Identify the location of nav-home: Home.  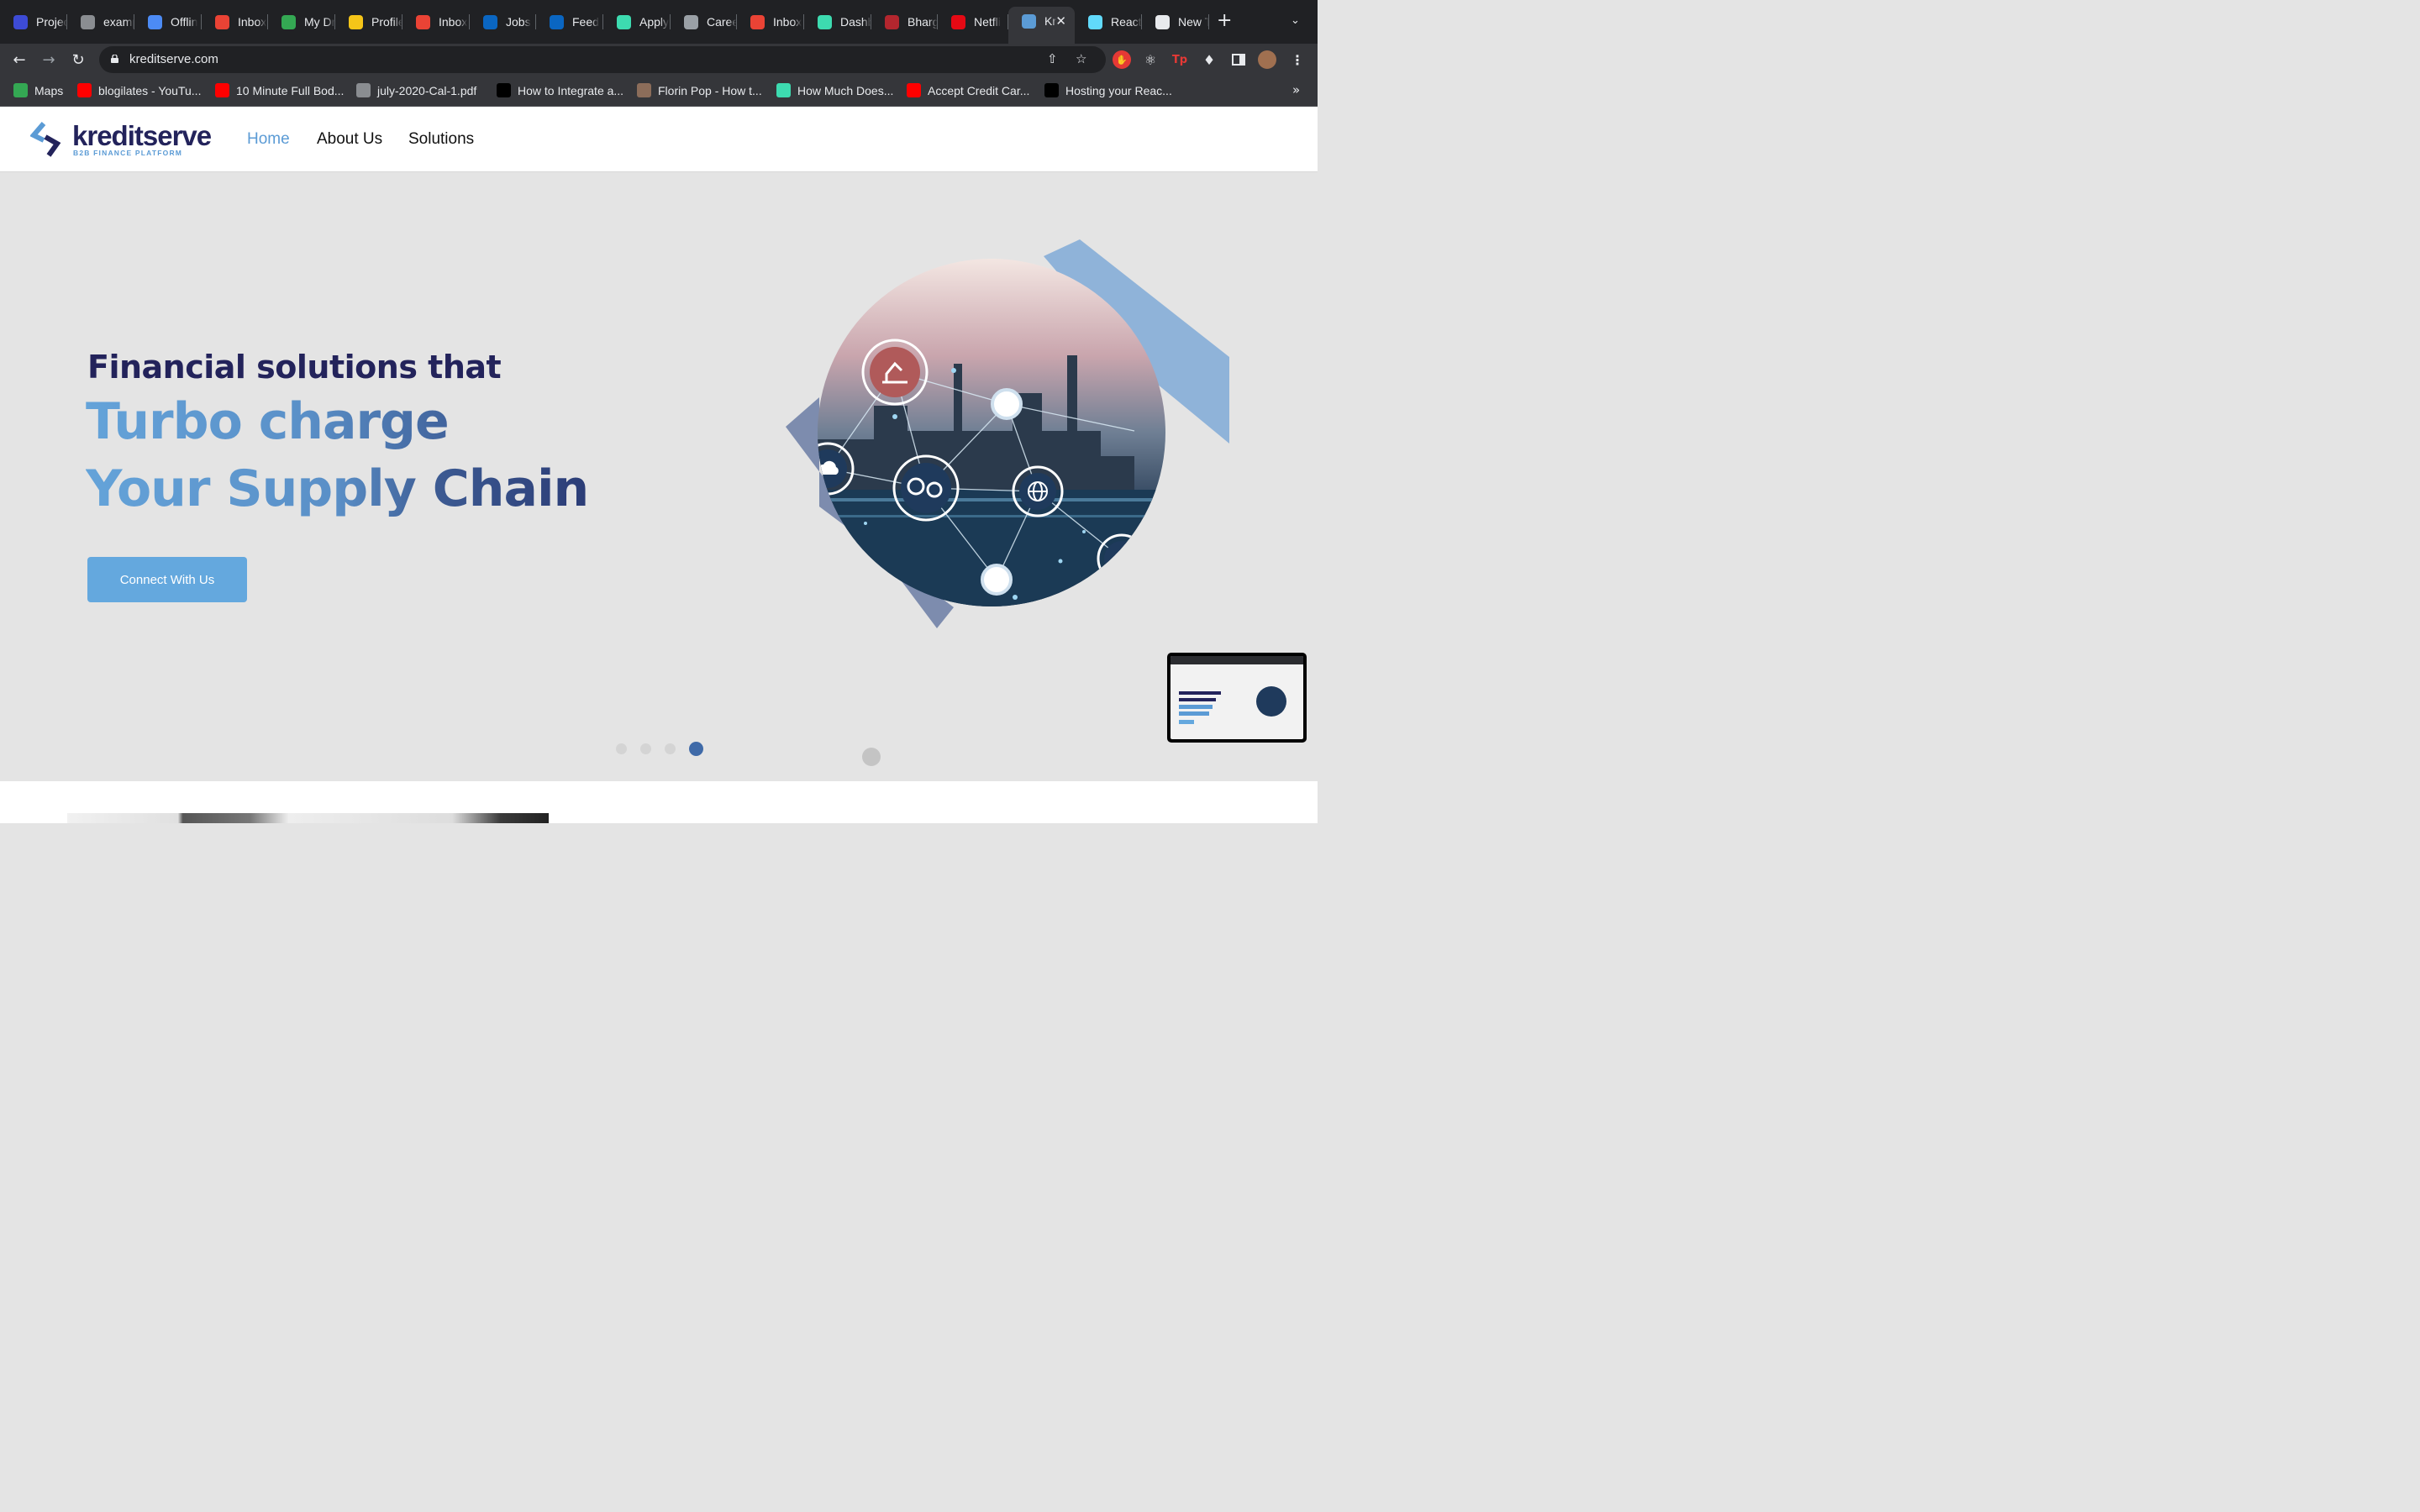
(268, 139).